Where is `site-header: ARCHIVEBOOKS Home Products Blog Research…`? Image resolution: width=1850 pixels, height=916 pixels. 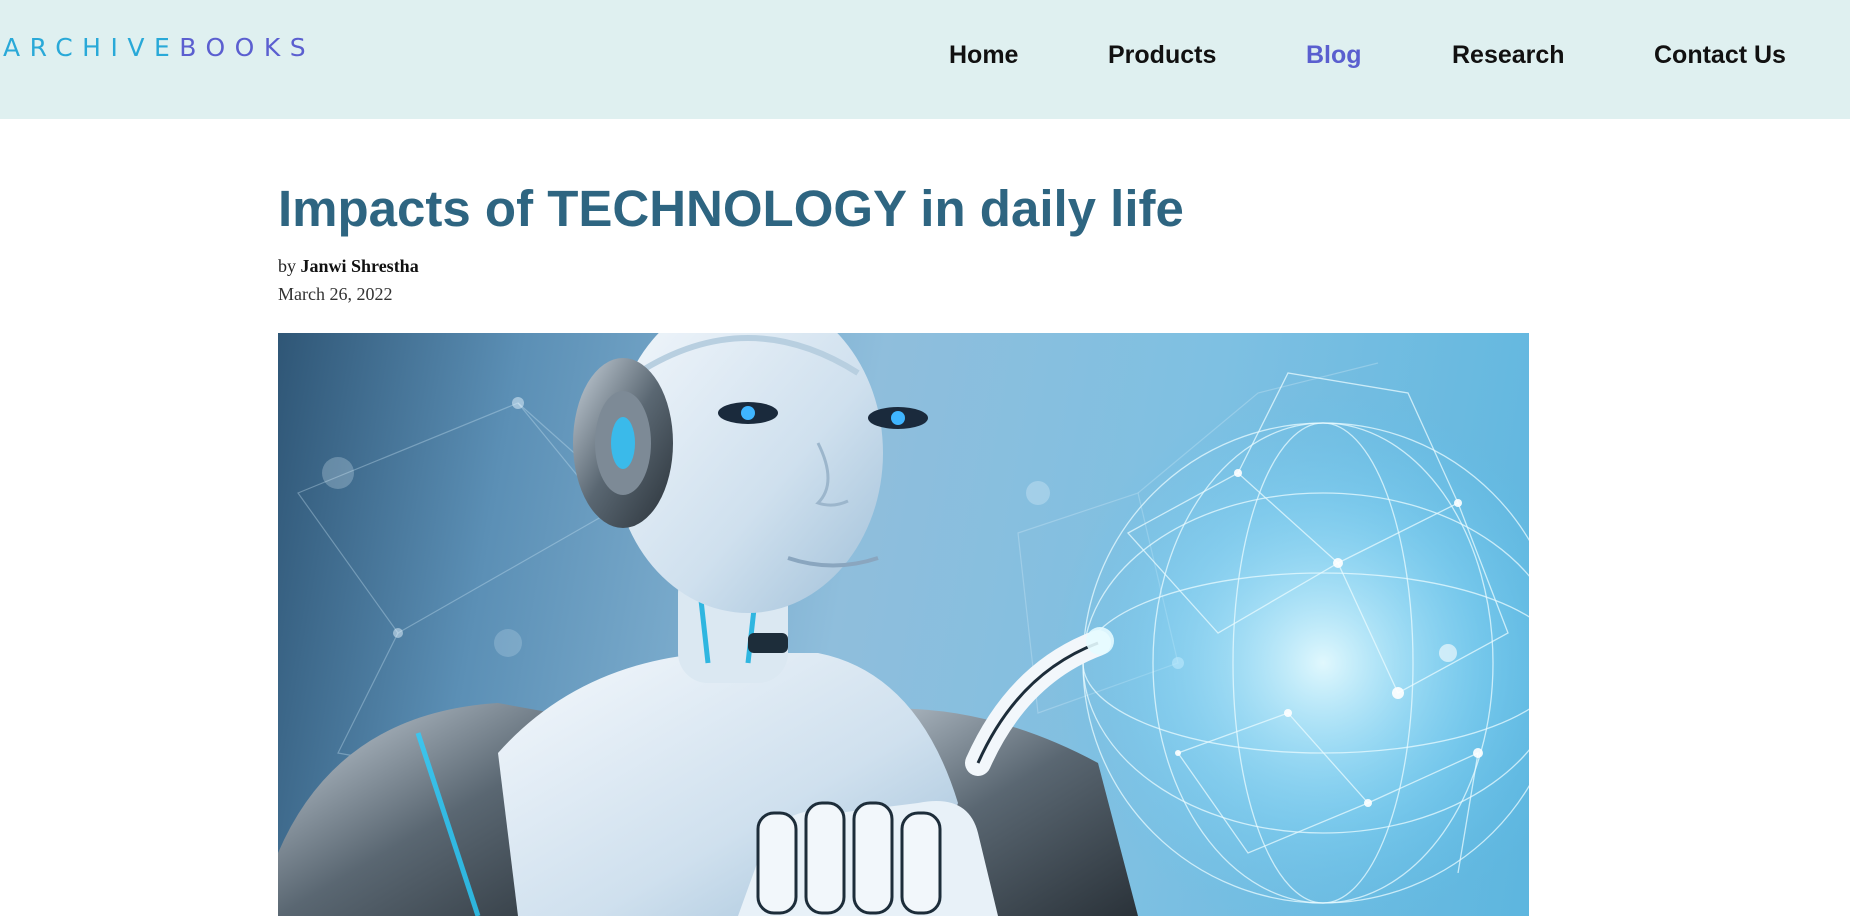
site-header: ARCHIVEBOOKS Home Products Blog Research… is located at coordinates (925, 59).